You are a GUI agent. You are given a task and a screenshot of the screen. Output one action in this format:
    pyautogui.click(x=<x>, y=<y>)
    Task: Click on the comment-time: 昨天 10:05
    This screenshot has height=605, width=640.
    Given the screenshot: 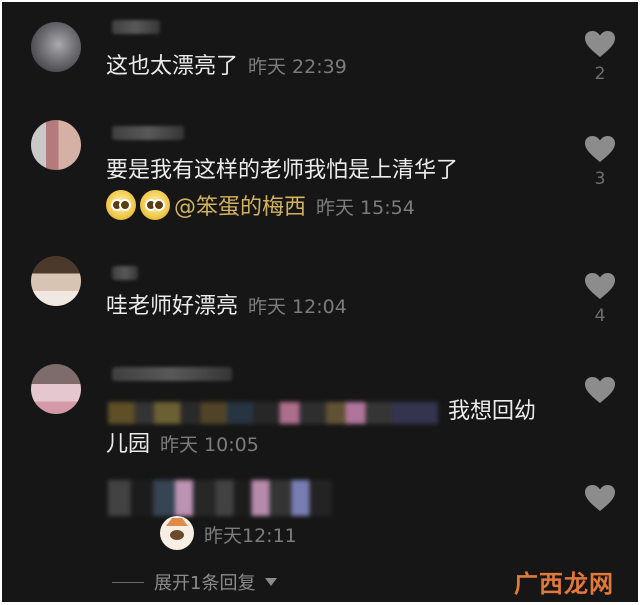 What is the action you would take?
    pyautogui.click(x=209, y=445)
    